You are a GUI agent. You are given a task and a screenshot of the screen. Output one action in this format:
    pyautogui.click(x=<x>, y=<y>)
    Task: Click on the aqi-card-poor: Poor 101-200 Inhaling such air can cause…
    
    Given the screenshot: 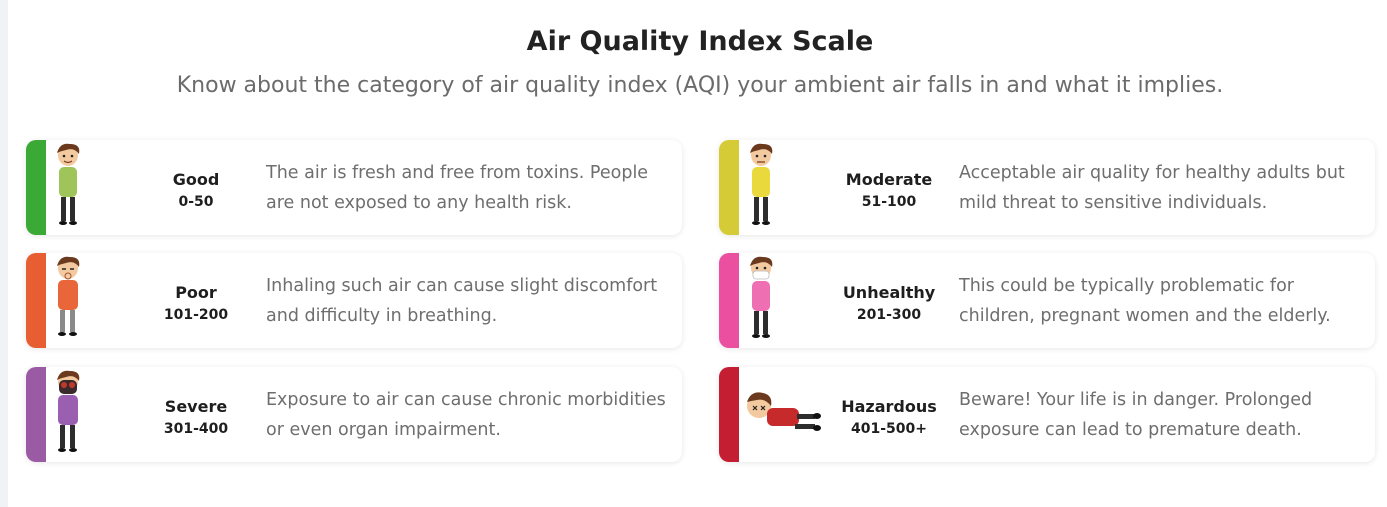 What is the action you would take?
    pyautogui.click(x=354, y=300)
    